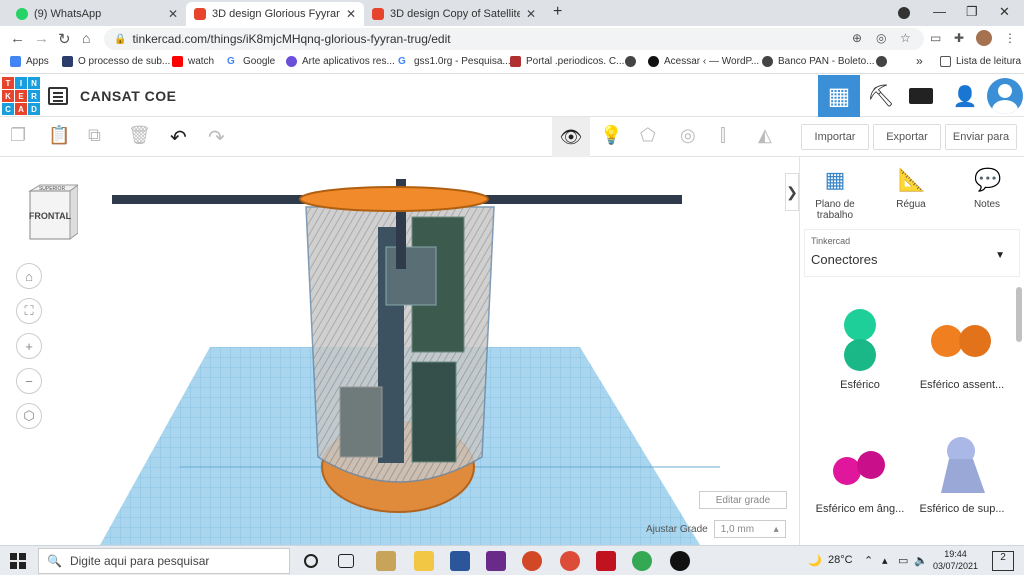 The image size is (1024, 575). Describe the element at coordinates (648, 135) in the screenshot. I see `group-icon: ⬠` at that location.